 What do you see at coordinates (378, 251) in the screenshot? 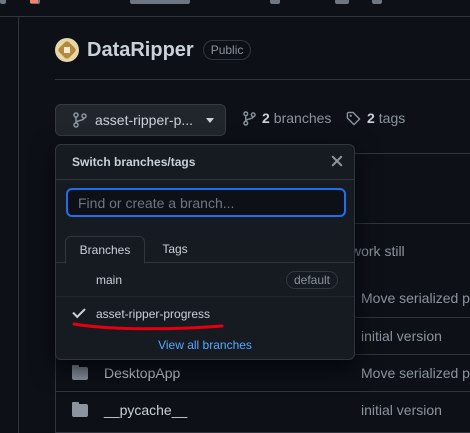
I see `commit-message: work still` at bounding box center [378, 251].